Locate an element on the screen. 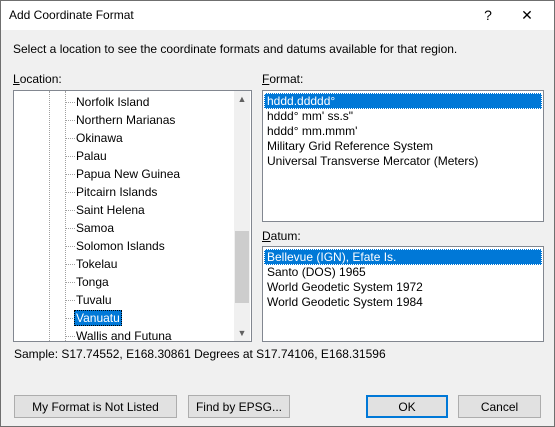  ok-button: OK is located at coordinates (407, 406).